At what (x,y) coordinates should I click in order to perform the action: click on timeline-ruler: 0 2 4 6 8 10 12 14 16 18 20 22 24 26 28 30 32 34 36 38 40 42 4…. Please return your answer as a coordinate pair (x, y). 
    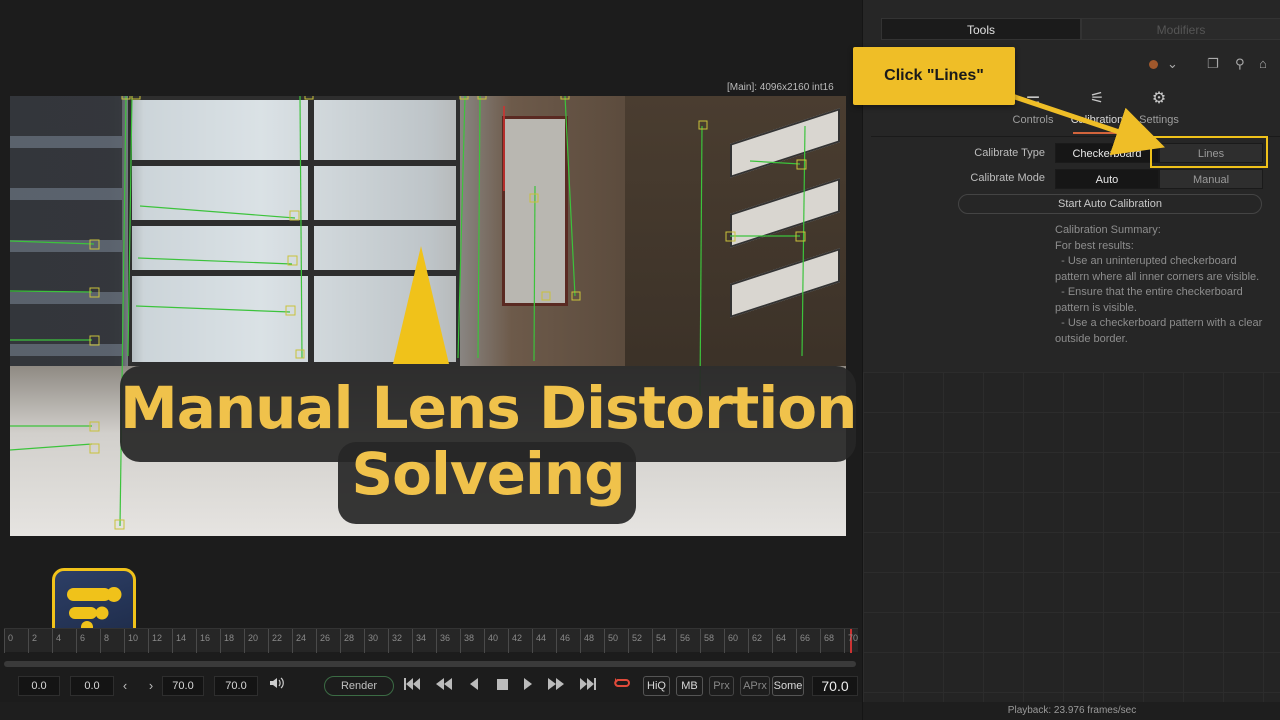
    Looking at the image, I should click on (431, 640).